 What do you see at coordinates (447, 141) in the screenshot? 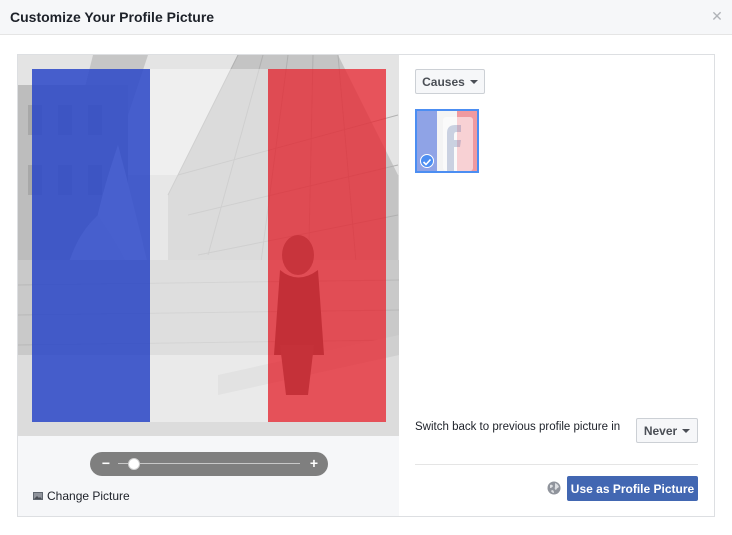
I see `frame-option-france` at bounding box center [447, 141].